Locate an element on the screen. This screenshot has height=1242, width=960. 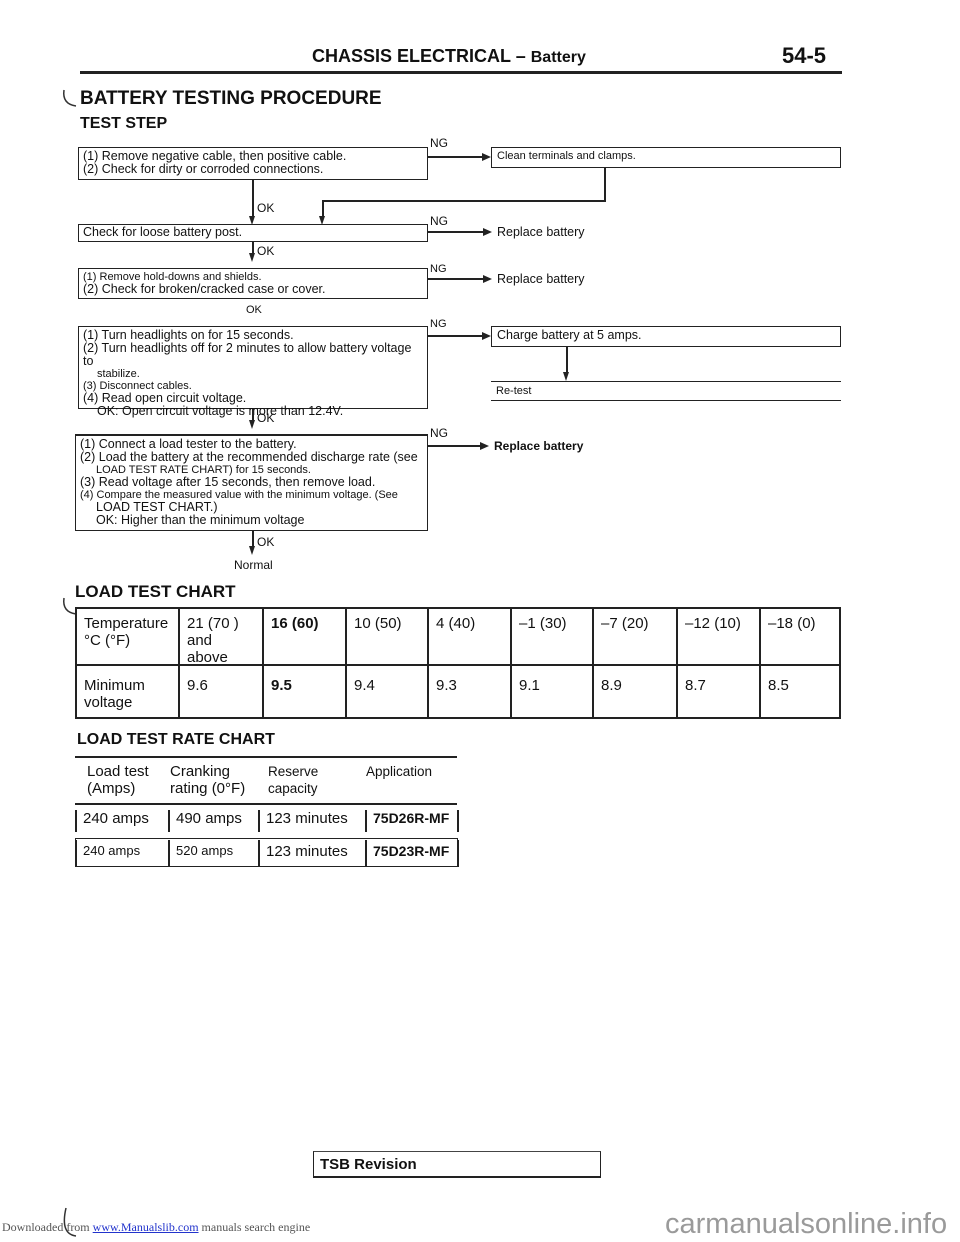
temperature-cell: –7 (20) is located at coordinates (625, 623).